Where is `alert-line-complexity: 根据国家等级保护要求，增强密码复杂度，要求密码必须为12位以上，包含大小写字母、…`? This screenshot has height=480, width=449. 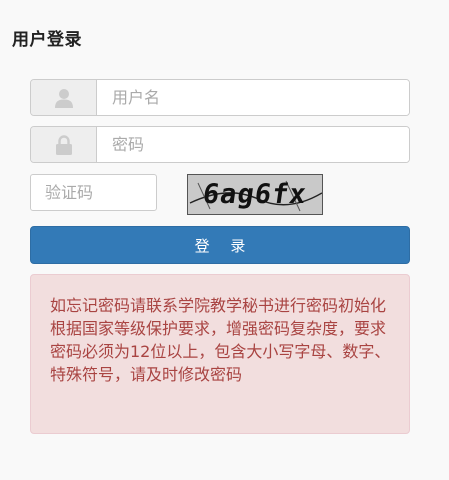 alert-line-complexity: 根据国家等级保护要求，增强密码复杂度，要求密码必须为12位以上，包含大小写字母、… is located at coordinates (220, 351).